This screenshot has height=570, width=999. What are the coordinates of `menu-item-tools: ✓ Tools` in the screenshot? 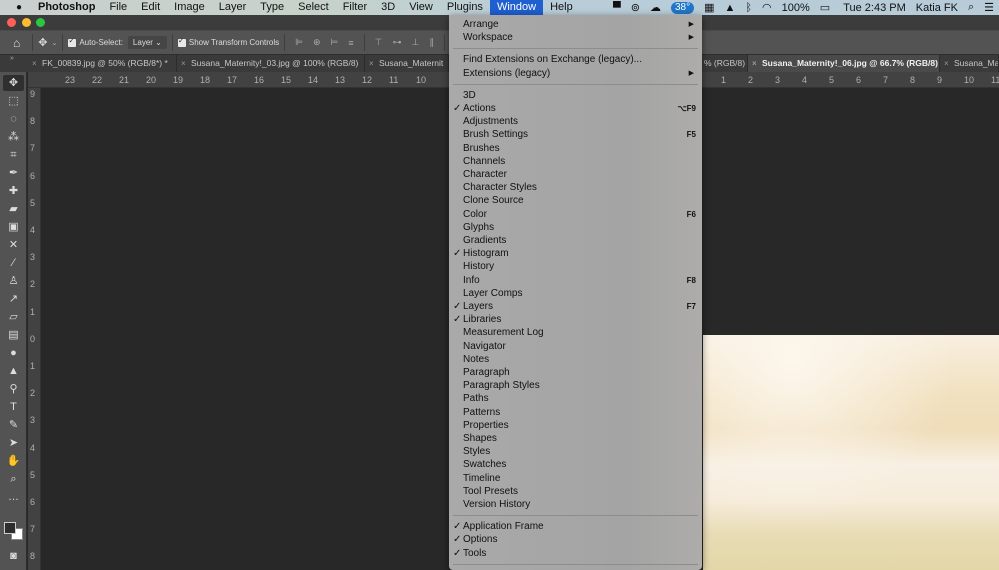 It's located at (575, 553).